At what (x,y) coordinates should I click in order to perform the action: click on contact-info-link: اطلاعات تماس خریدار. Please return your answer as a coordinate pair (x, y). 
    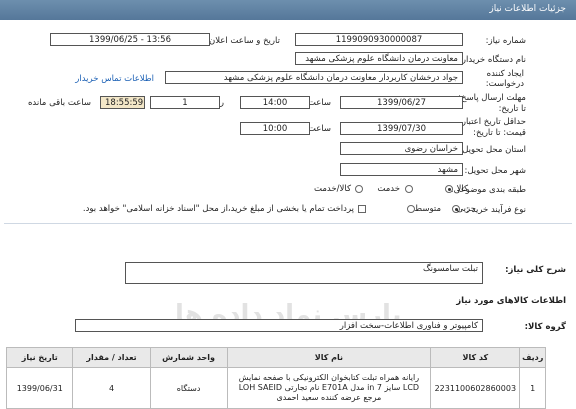
    Looking at the image, I should click on (114, 79).